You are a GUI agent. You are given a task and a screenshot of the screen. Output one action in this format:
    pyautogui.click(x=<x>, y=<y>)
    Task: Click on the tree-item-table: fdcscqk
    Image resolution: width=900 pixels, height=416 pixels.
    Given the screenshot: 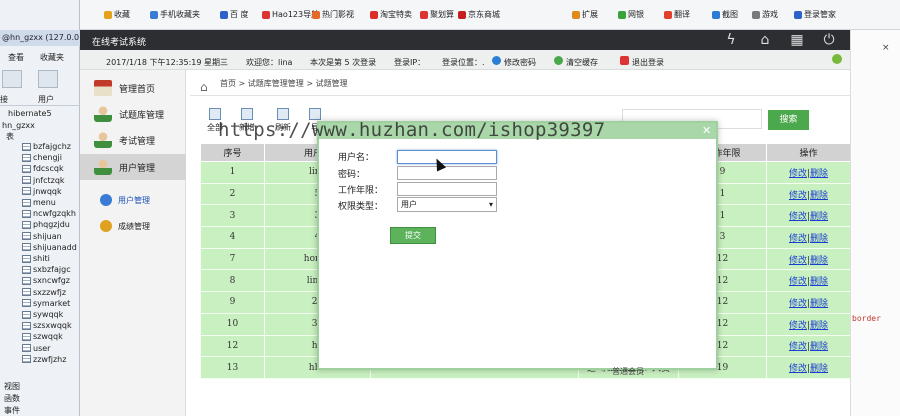 What is the action you would take?
    pyautogui.click(x=43, y=168)
    